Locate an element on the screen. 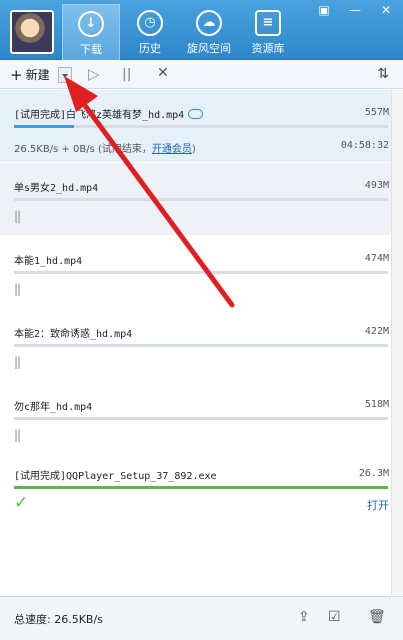  minimize-button: — is located at coordinates (355, 10).